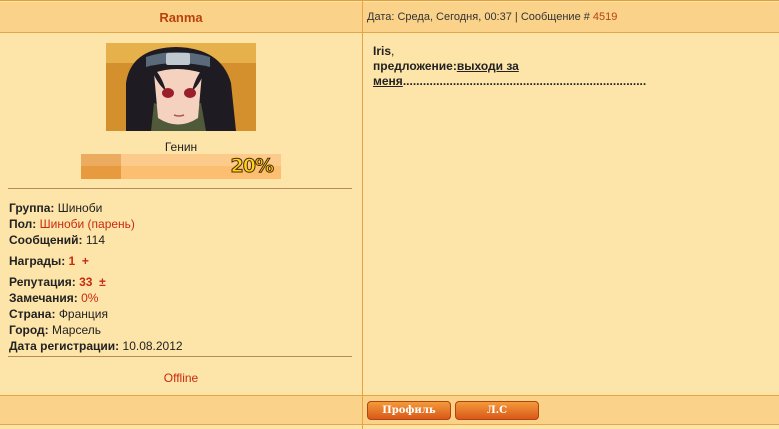 The height and width of the screenshot is (429, 779). Describe the element at coordinates (58, 314) in the screenshot. I see `info-country: Страна: Франция` at that location.